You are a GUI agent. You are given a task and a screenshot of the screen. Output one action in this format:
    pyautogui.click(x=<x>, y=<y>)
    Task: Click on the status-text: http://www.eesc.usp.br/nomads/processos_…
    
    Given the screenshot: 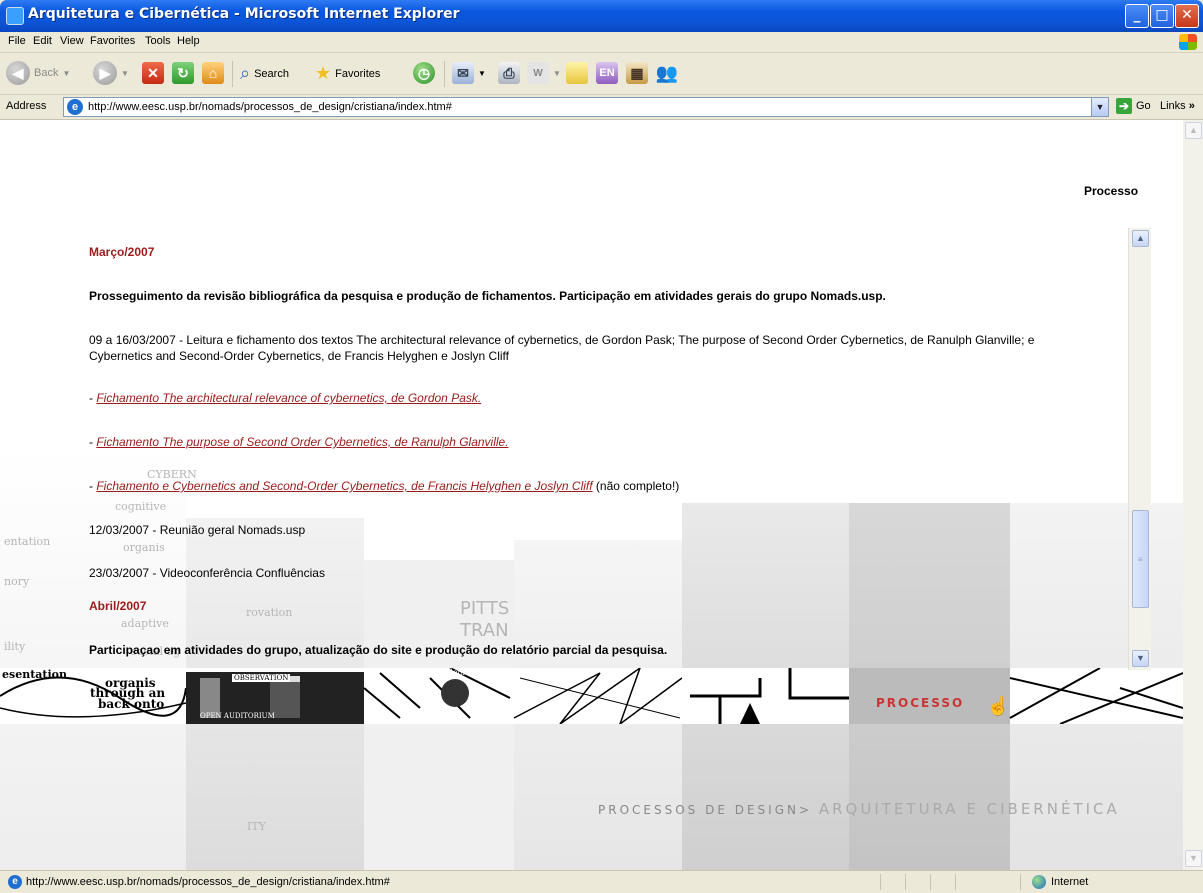 What is the action you would take?
    pyautogui.click(x=208, y=882)
    